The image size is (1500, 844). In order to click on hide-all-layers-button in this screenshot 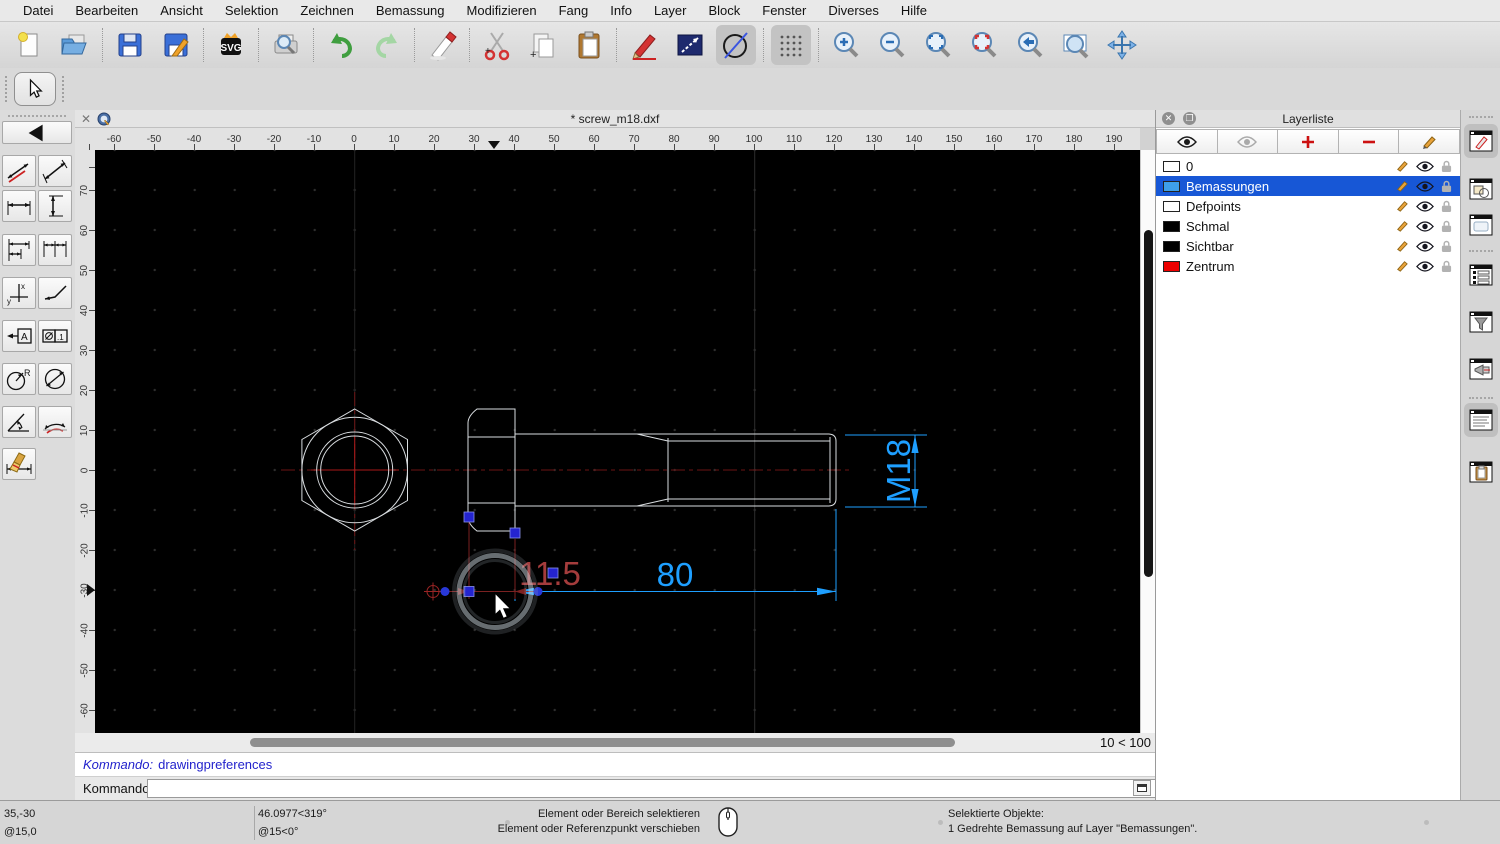, I will do `click(1248, 141)`.